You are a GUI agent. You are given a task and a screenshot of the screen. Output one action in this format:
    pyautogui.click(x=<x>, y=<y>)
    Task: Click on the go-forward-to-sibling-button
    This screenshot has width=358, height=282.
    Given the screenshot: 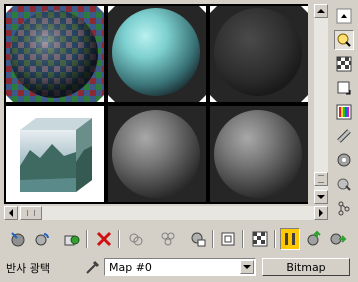 What is the action you would take?
    pyautogui.click(x=338, y=239)
    